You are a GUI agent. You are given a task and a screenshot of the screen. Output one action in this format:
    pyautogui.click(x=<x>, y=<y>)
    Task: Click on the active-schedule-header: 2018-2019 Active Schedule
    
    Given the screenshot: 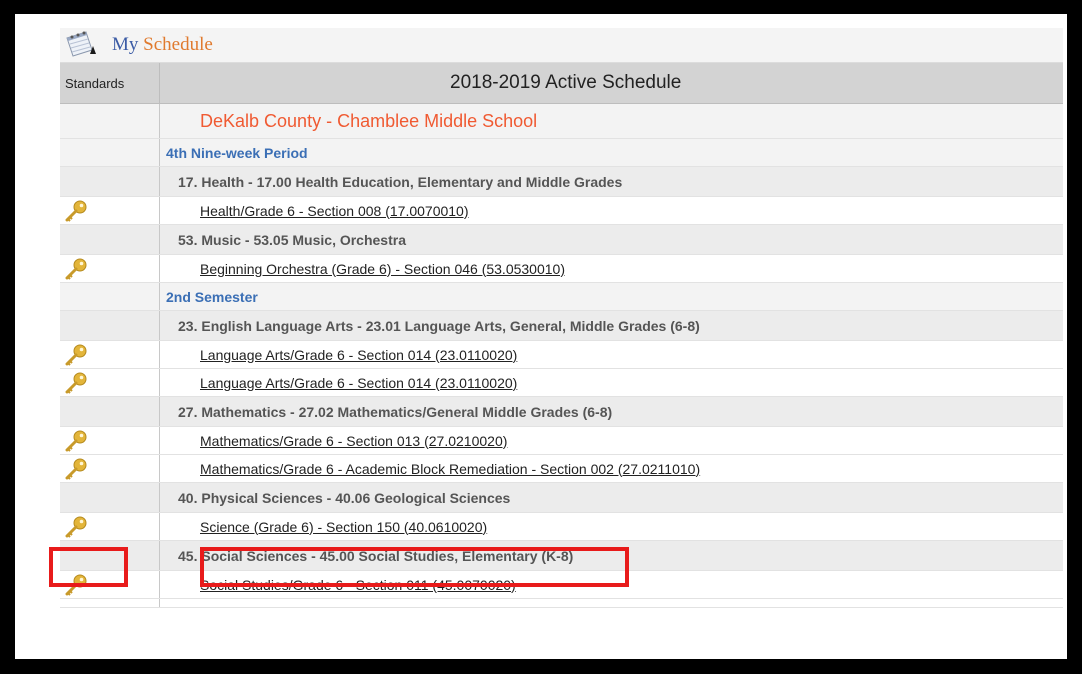 What is the action you would take?
    pyautogui.click(x=611, y=83)
    